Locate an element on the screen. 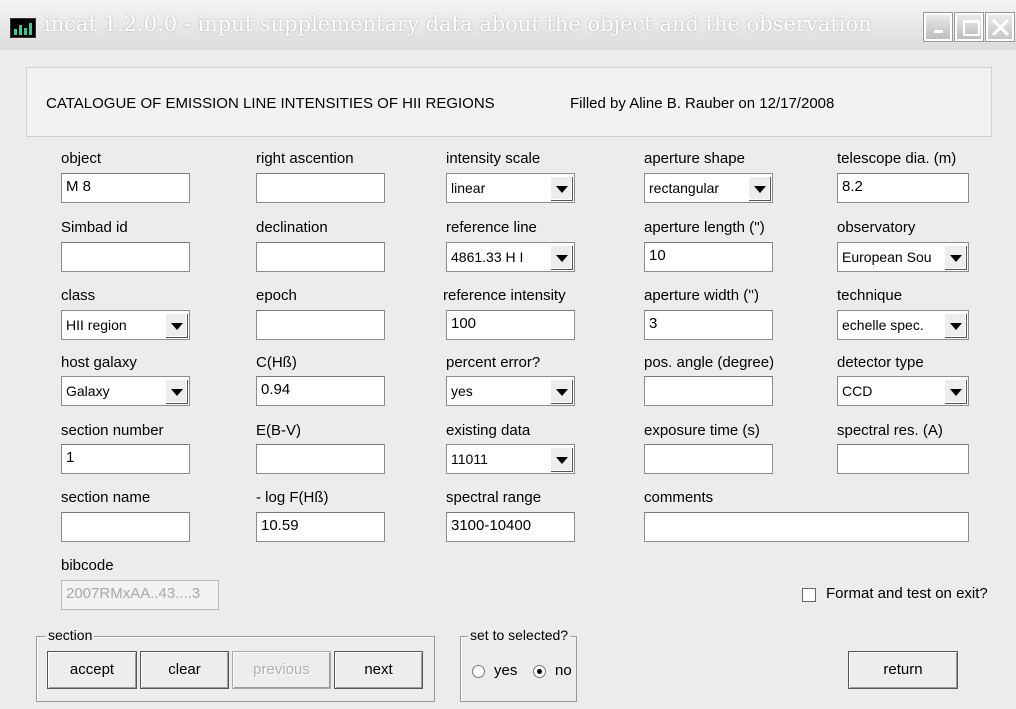 This screenshot has height=709, width=1016. technique-label: technique is located at coordinates (870, 295).